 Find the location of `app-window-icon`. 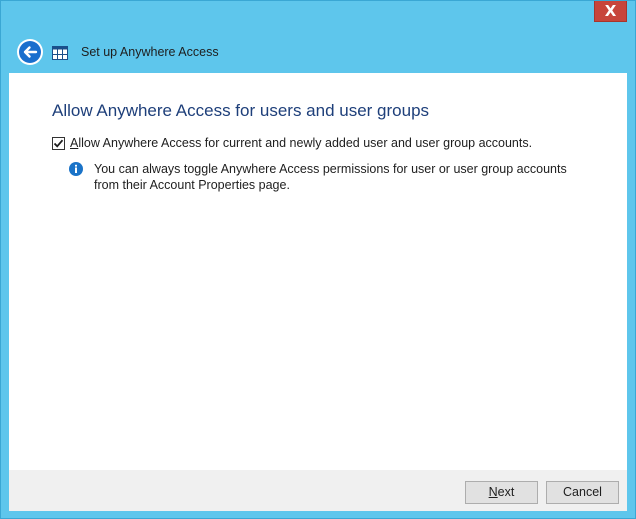

app-window-icon is located at coordinates (60, 53).